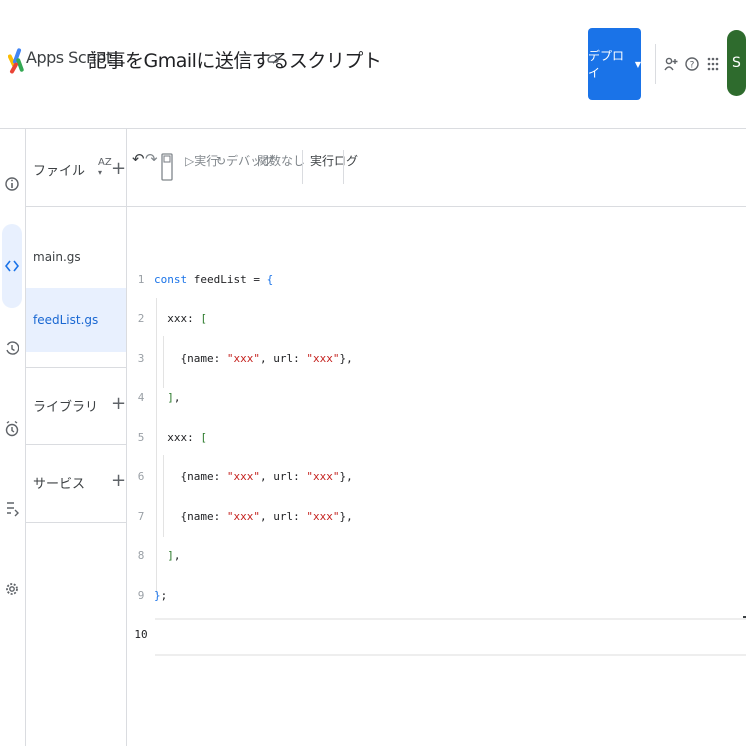 The height and width of the screenshot is (746, 746). What do you see at coordinates (66, 320) in the screenshot?
I see `file-name: feedList.gs` at bounding box center [66, 320].